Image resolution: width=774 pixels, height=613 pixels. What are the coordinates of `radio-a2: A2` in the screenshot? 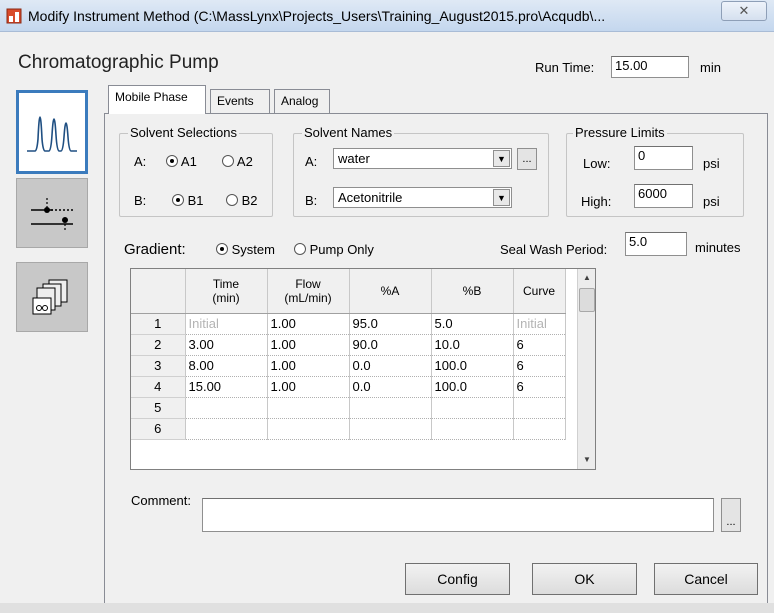 It's located at (237, 161).